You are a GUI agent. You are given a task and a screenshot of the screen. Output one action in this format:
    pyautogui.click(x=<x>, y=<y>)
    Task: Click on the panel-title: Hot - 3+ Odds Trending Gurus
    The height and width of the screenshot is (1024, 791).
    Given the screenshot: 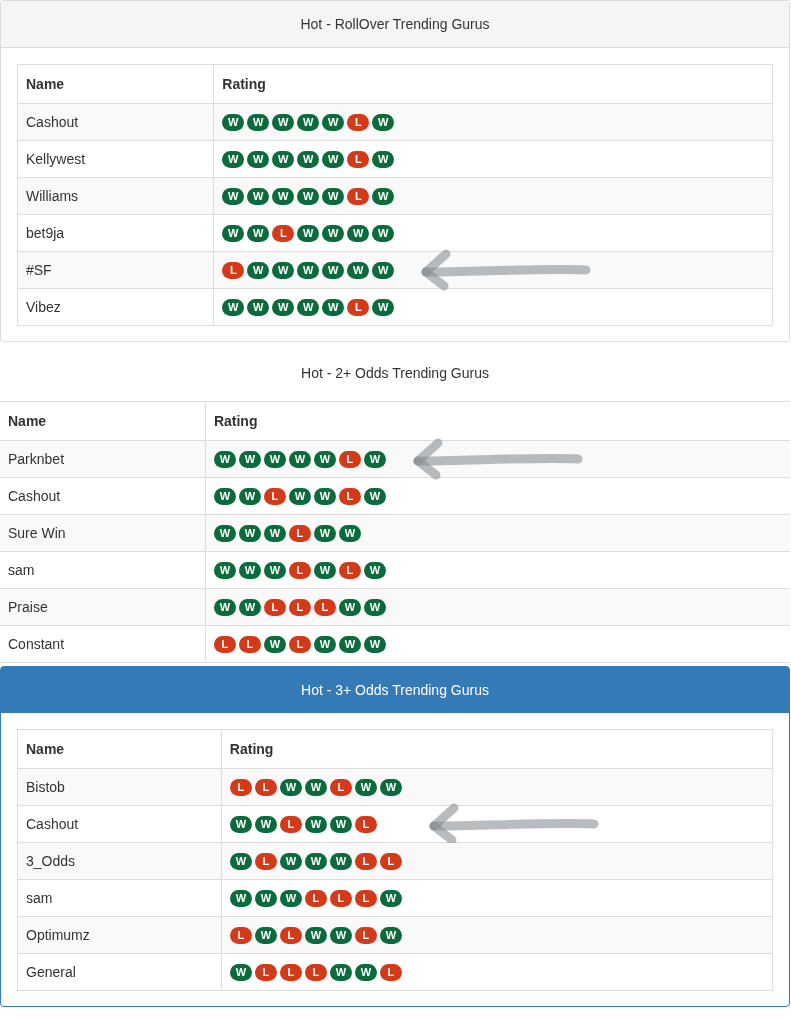 What is the action you would take?
    pyautogui.click(x=395, y=690)
    